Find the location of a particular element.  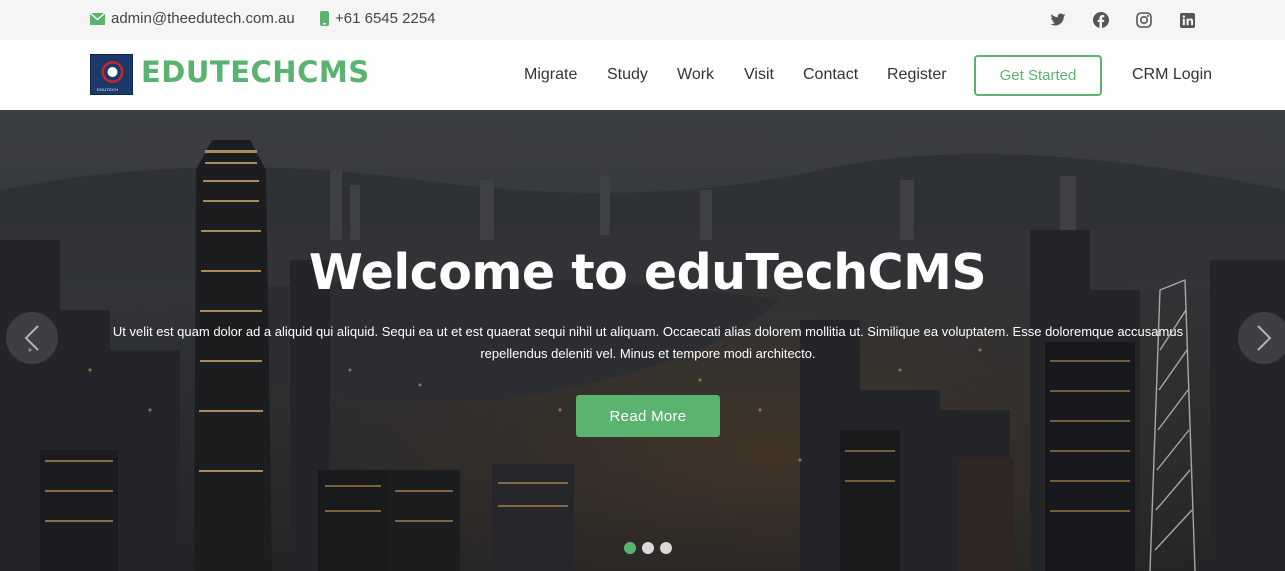

slider-next-button is located at coordinates (1261, 338).